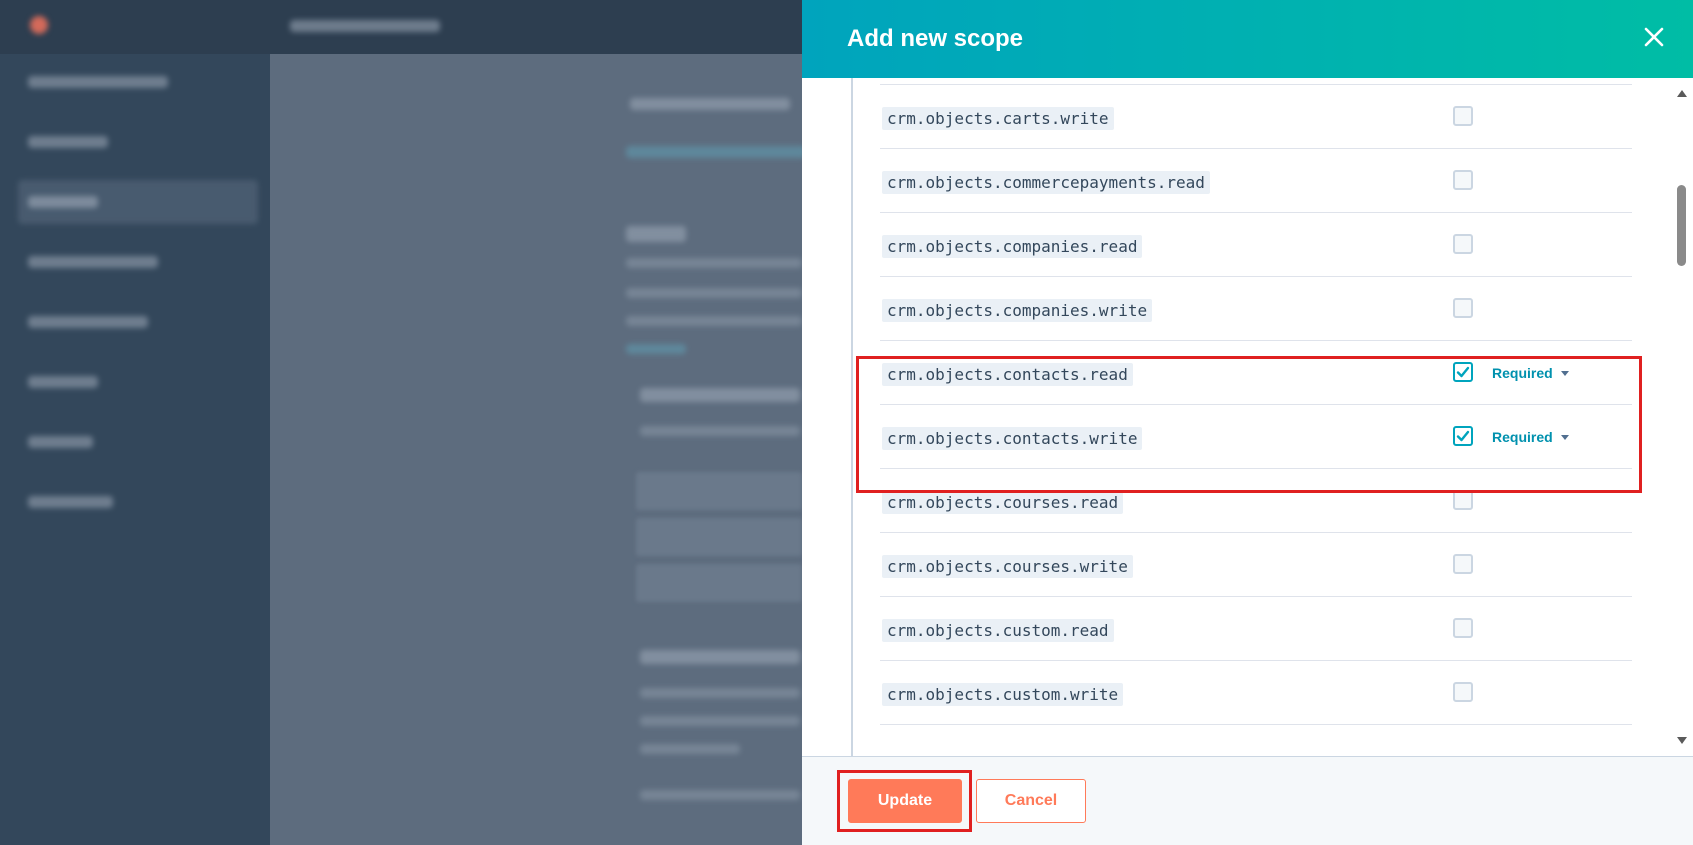  What do you see at coordinates (1012, 438) in the screenshot?
I see `scope-name: crm.objects.contacts.write` at bounding box center [1012, 438].